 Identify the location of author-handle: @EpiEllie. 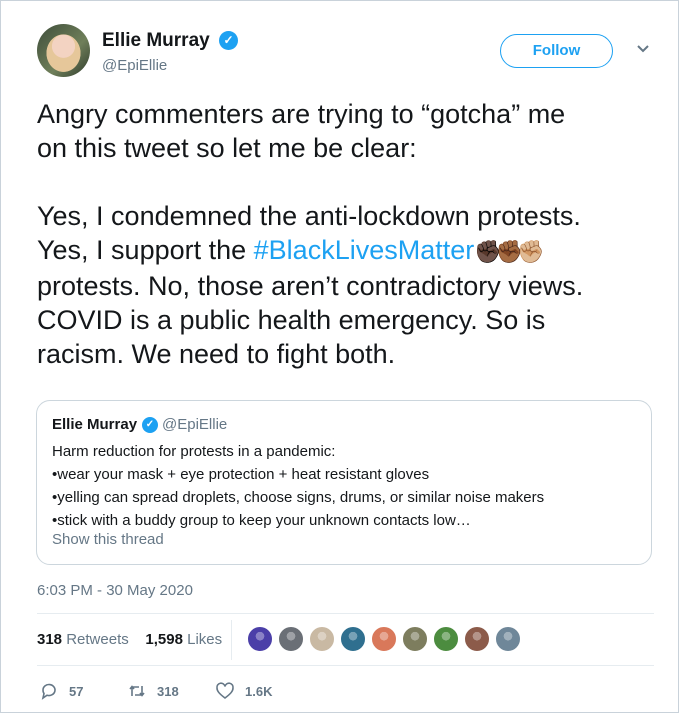
(134, 65).